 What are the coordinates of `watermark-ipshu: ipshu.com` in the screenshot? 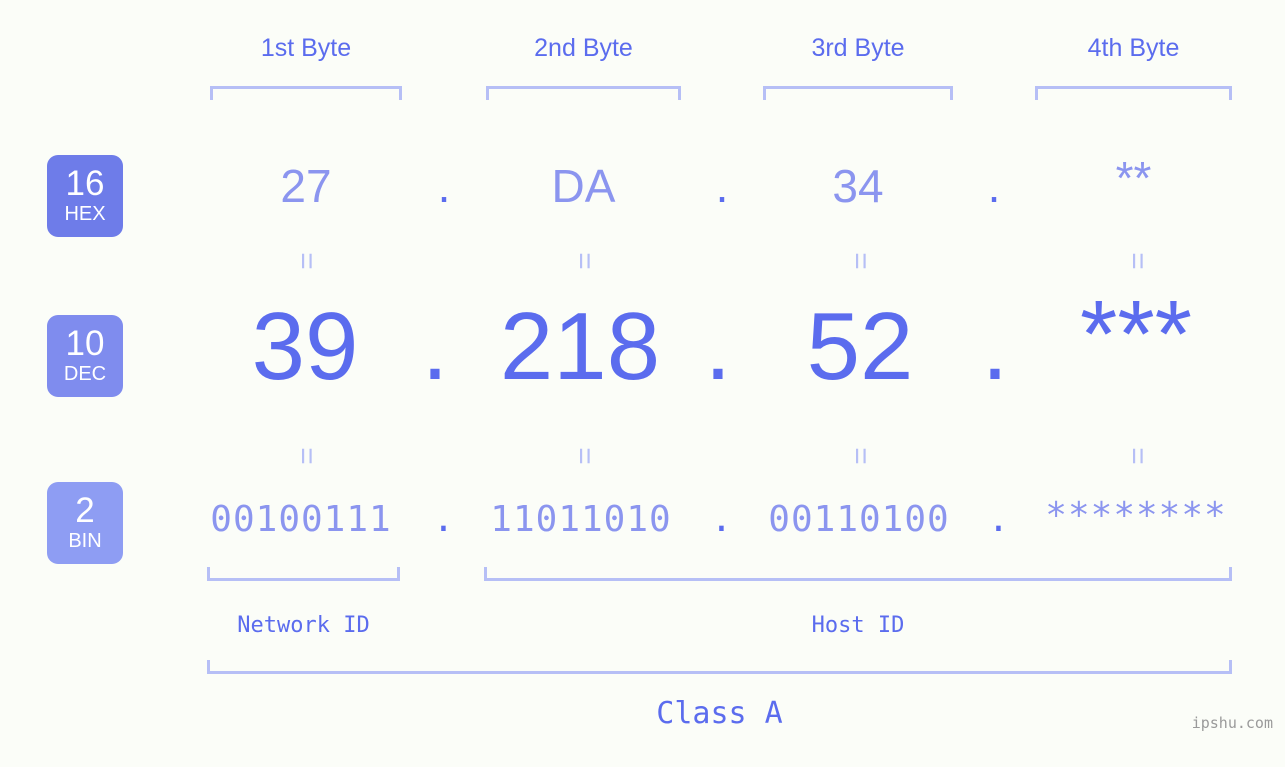 It's located at (1232, 723).